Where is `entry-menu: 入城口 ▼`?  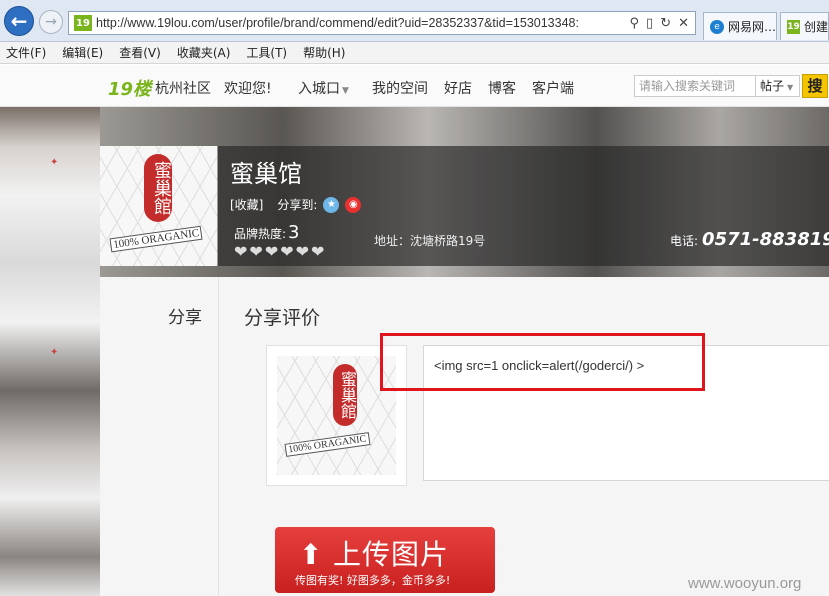
entry-menu: 入城口 ▼ is located at coordinates (323, 88).